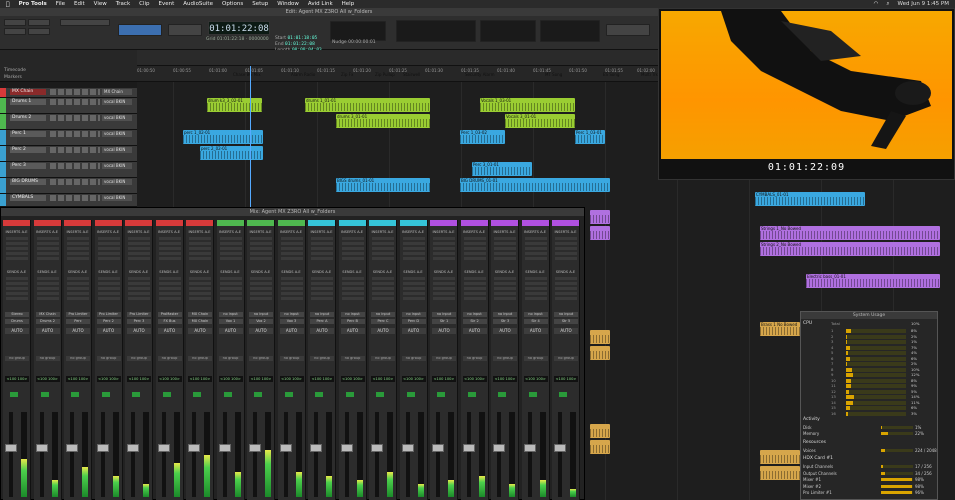 This screenshot has width=955, height=500. Describe the element at coordinates (231, 153) in the screenshot. I see `audio-clip: perc 2_02-01` at that location.